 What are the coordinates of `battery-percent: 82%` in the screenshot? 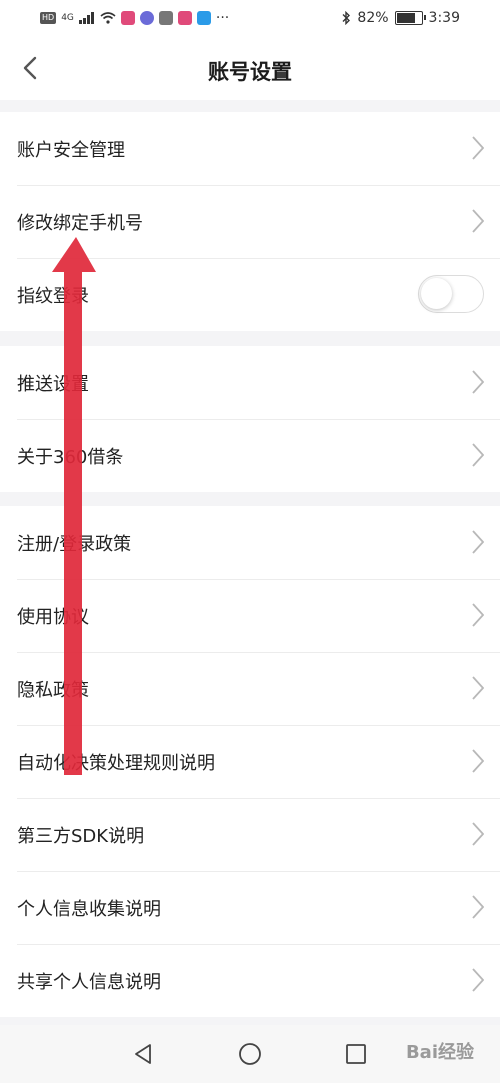 It's located at (373, 18).